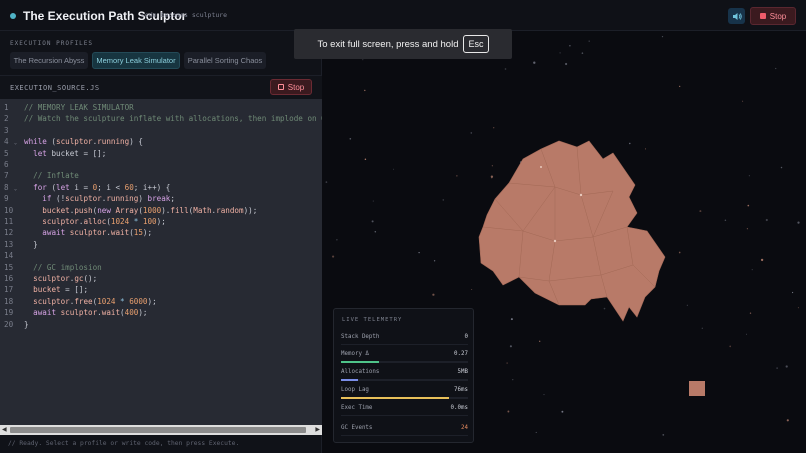 This screenshot has width=806, height=453. I want to click on code-text: await sculptor.wait(15);, so click(88, 232).